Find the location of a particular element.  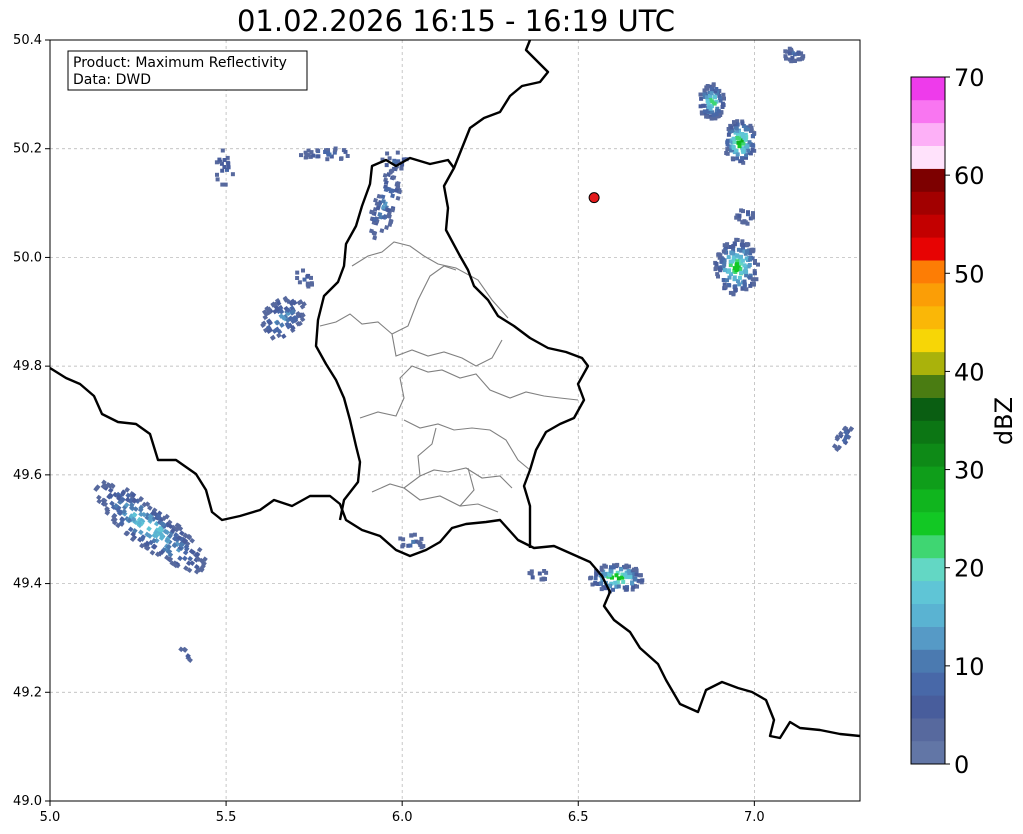

x-tick-label: 5.0 is located at coordinates (50, 817).